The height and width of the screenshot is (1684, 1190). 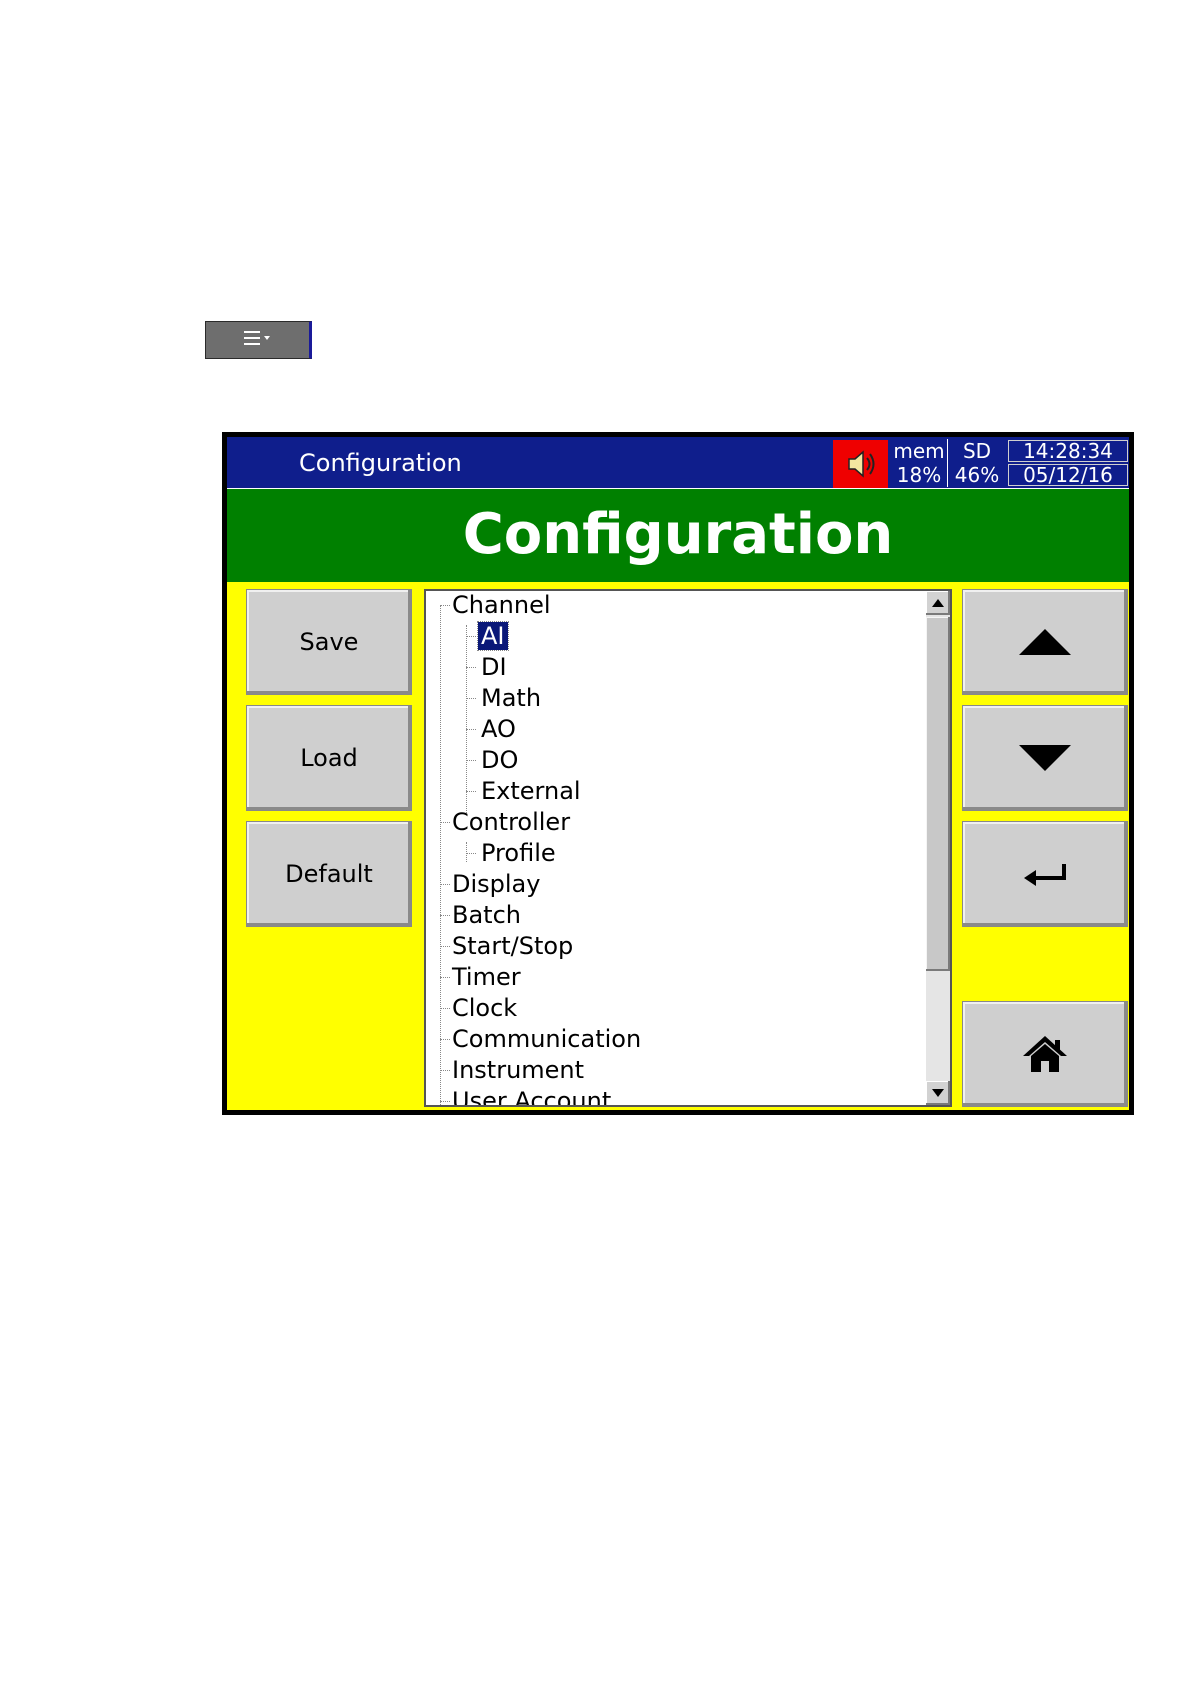 What do you see at coordinates (531, 791) in the screenshot?
I see `tree-item-external: External` at bounding box center [531, 791].